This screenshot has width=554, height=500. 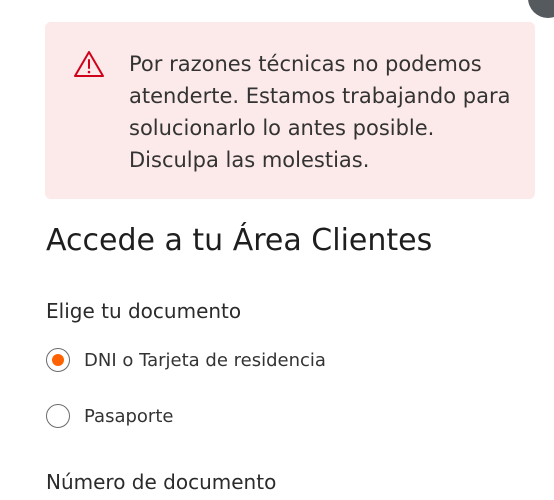 I want to click on radio-option-pasaporte: Pasaporte, so click(x=109, y=416).